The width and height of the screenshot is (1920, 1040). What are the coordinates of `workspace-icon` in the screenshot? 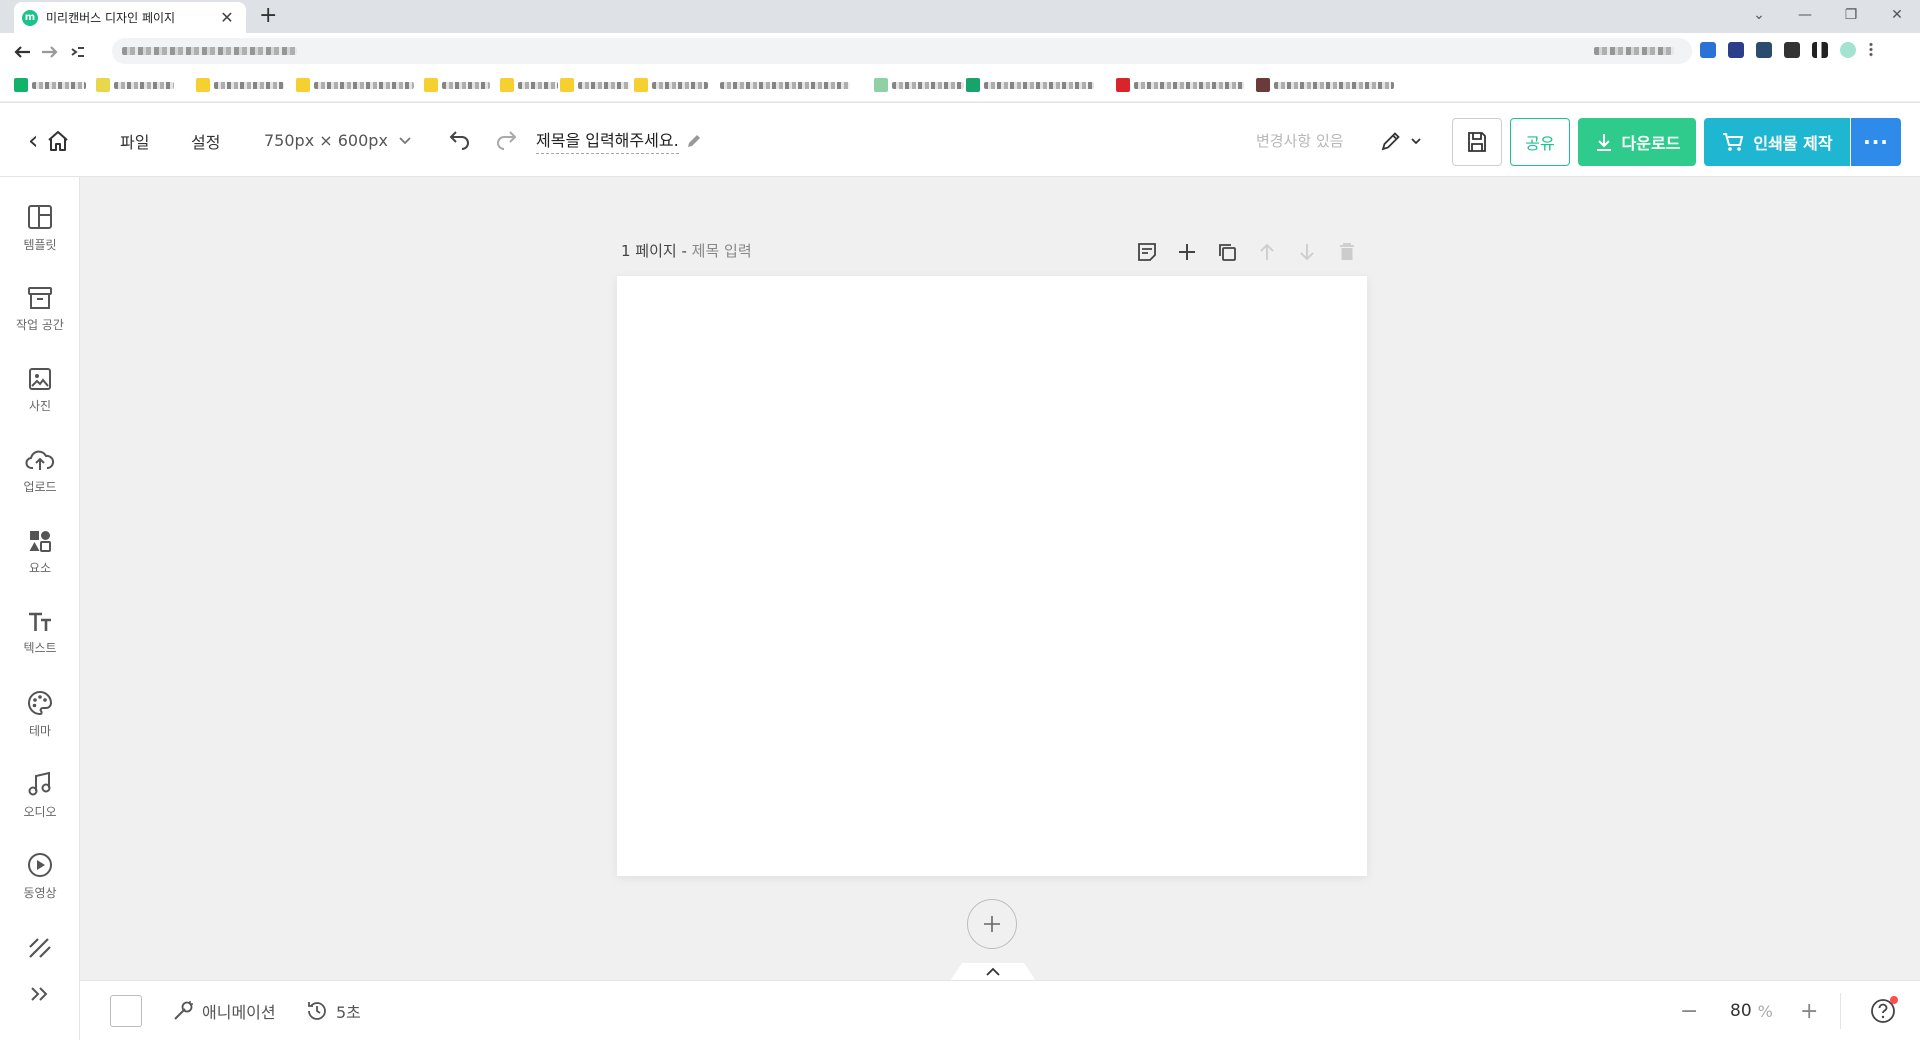 It's located at (40, 297).